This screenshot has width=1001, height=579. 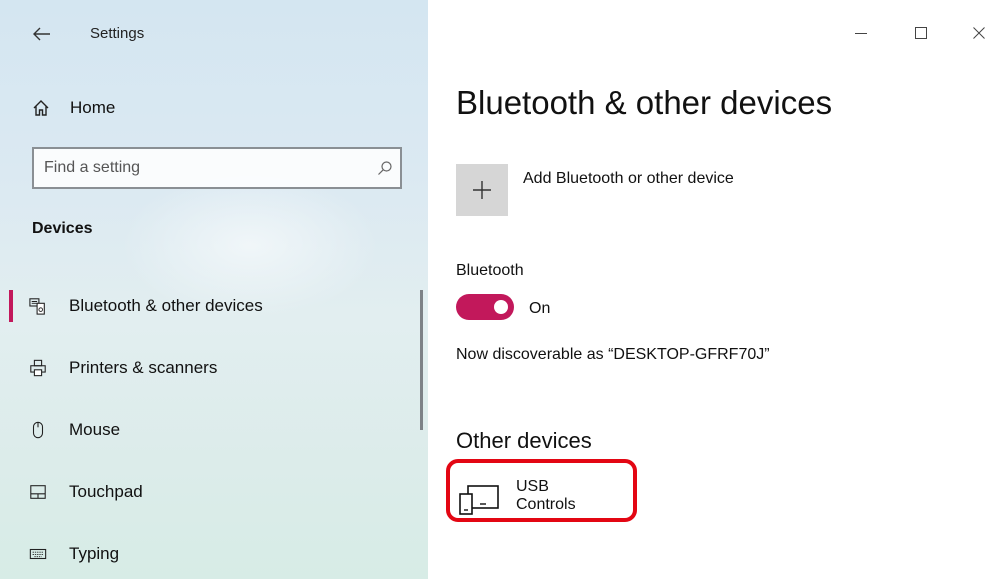 I want to click on home-label: Home, so click(x=93, y=107).